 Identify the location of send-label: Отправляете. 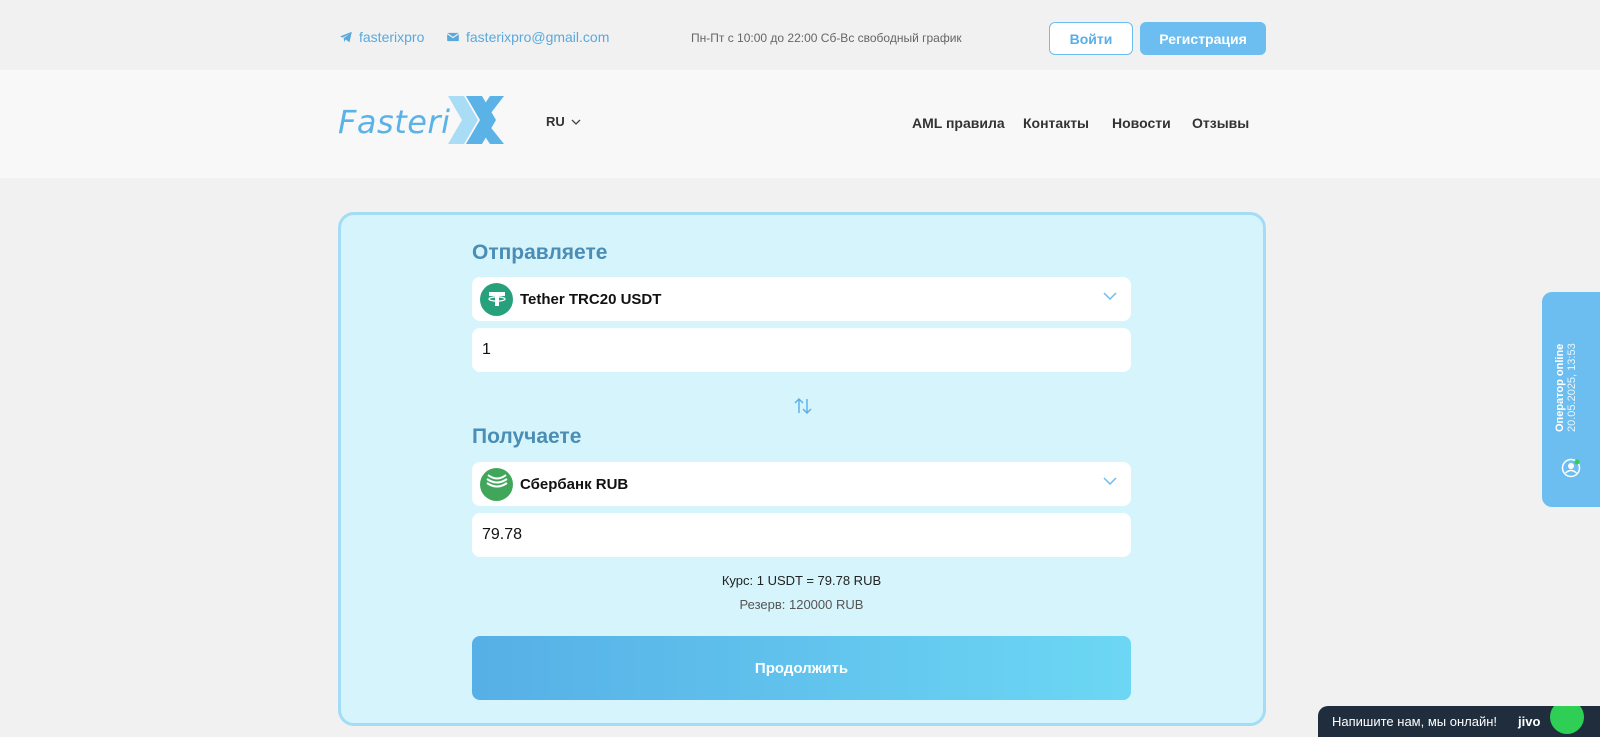
(540, 252).